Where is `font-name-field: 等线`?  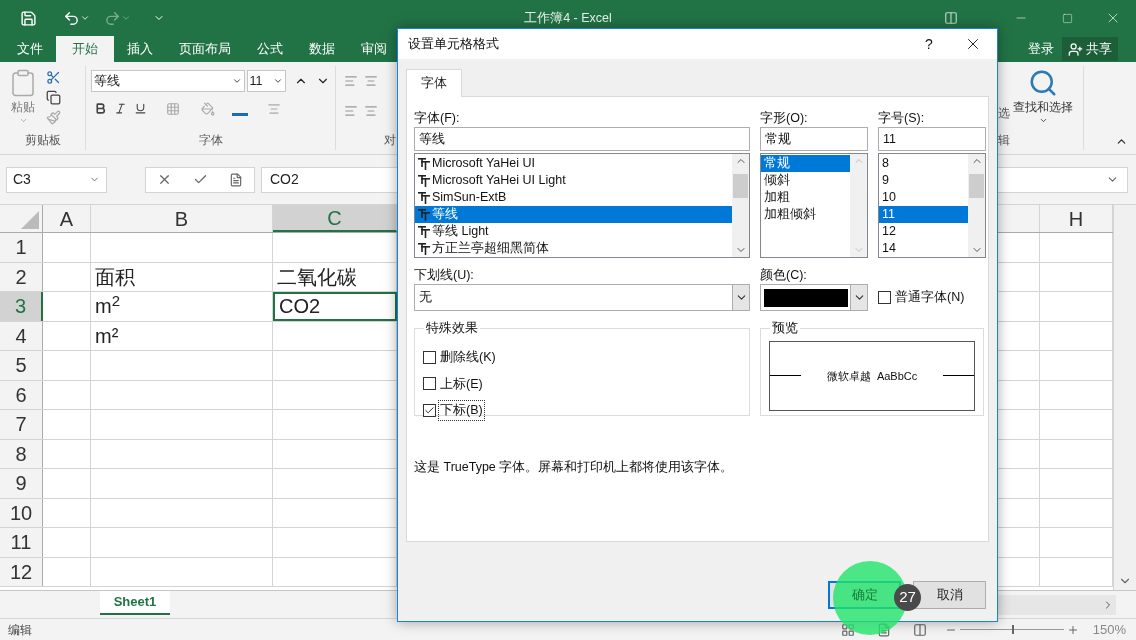
font-name-field: 等线 is located at coordinates (168, 81).